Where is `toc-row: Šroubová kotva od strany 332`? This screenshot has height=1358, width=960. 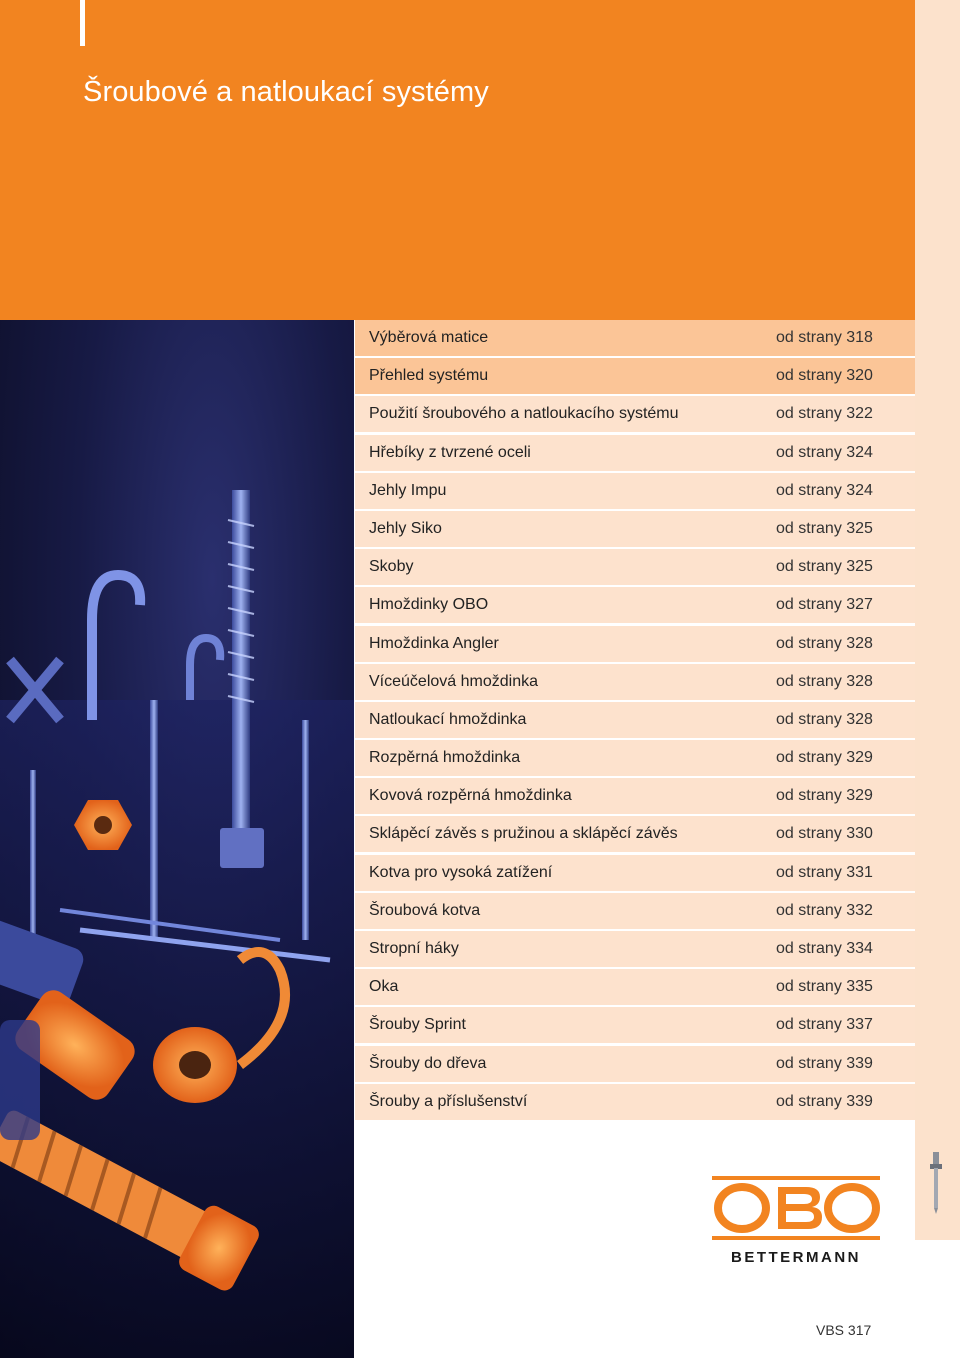
toc-row: Šroubová kotva od strany 332 is located at coordinates (635, 910).